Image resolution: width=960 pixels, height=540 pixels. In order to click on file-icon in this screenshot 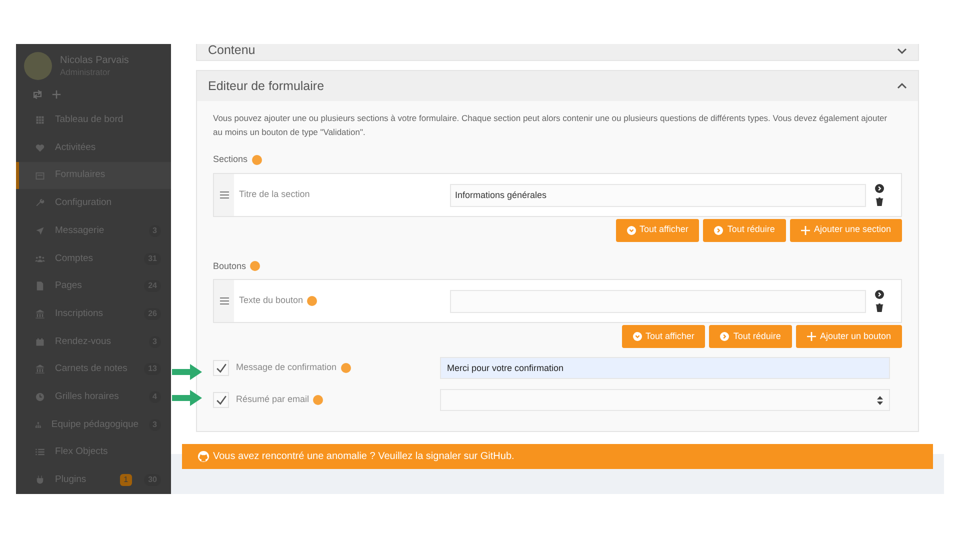, I will do `click(40, 286)`.